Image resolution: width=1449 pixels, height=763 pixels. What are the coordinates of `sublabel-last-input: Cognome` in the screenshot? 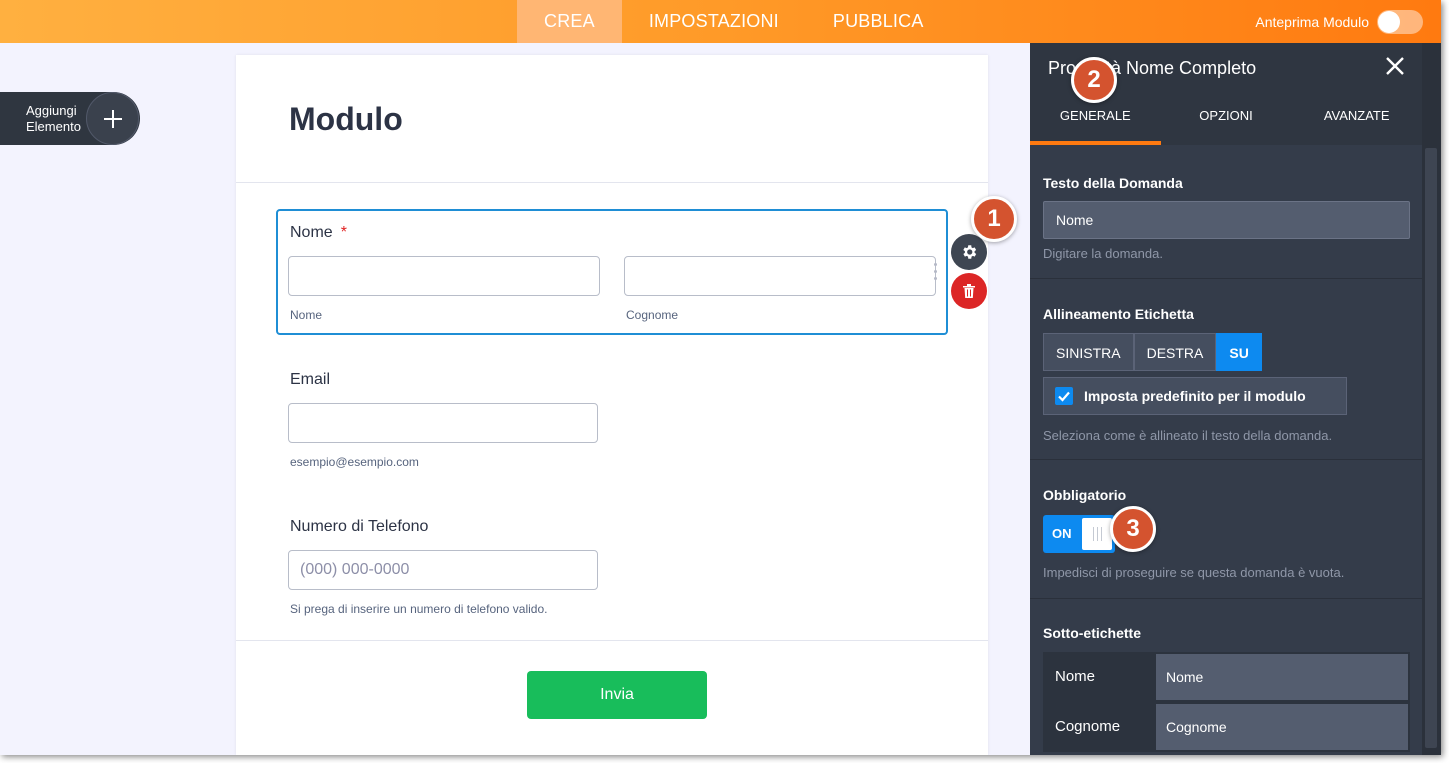 It's located at (1282, 727).